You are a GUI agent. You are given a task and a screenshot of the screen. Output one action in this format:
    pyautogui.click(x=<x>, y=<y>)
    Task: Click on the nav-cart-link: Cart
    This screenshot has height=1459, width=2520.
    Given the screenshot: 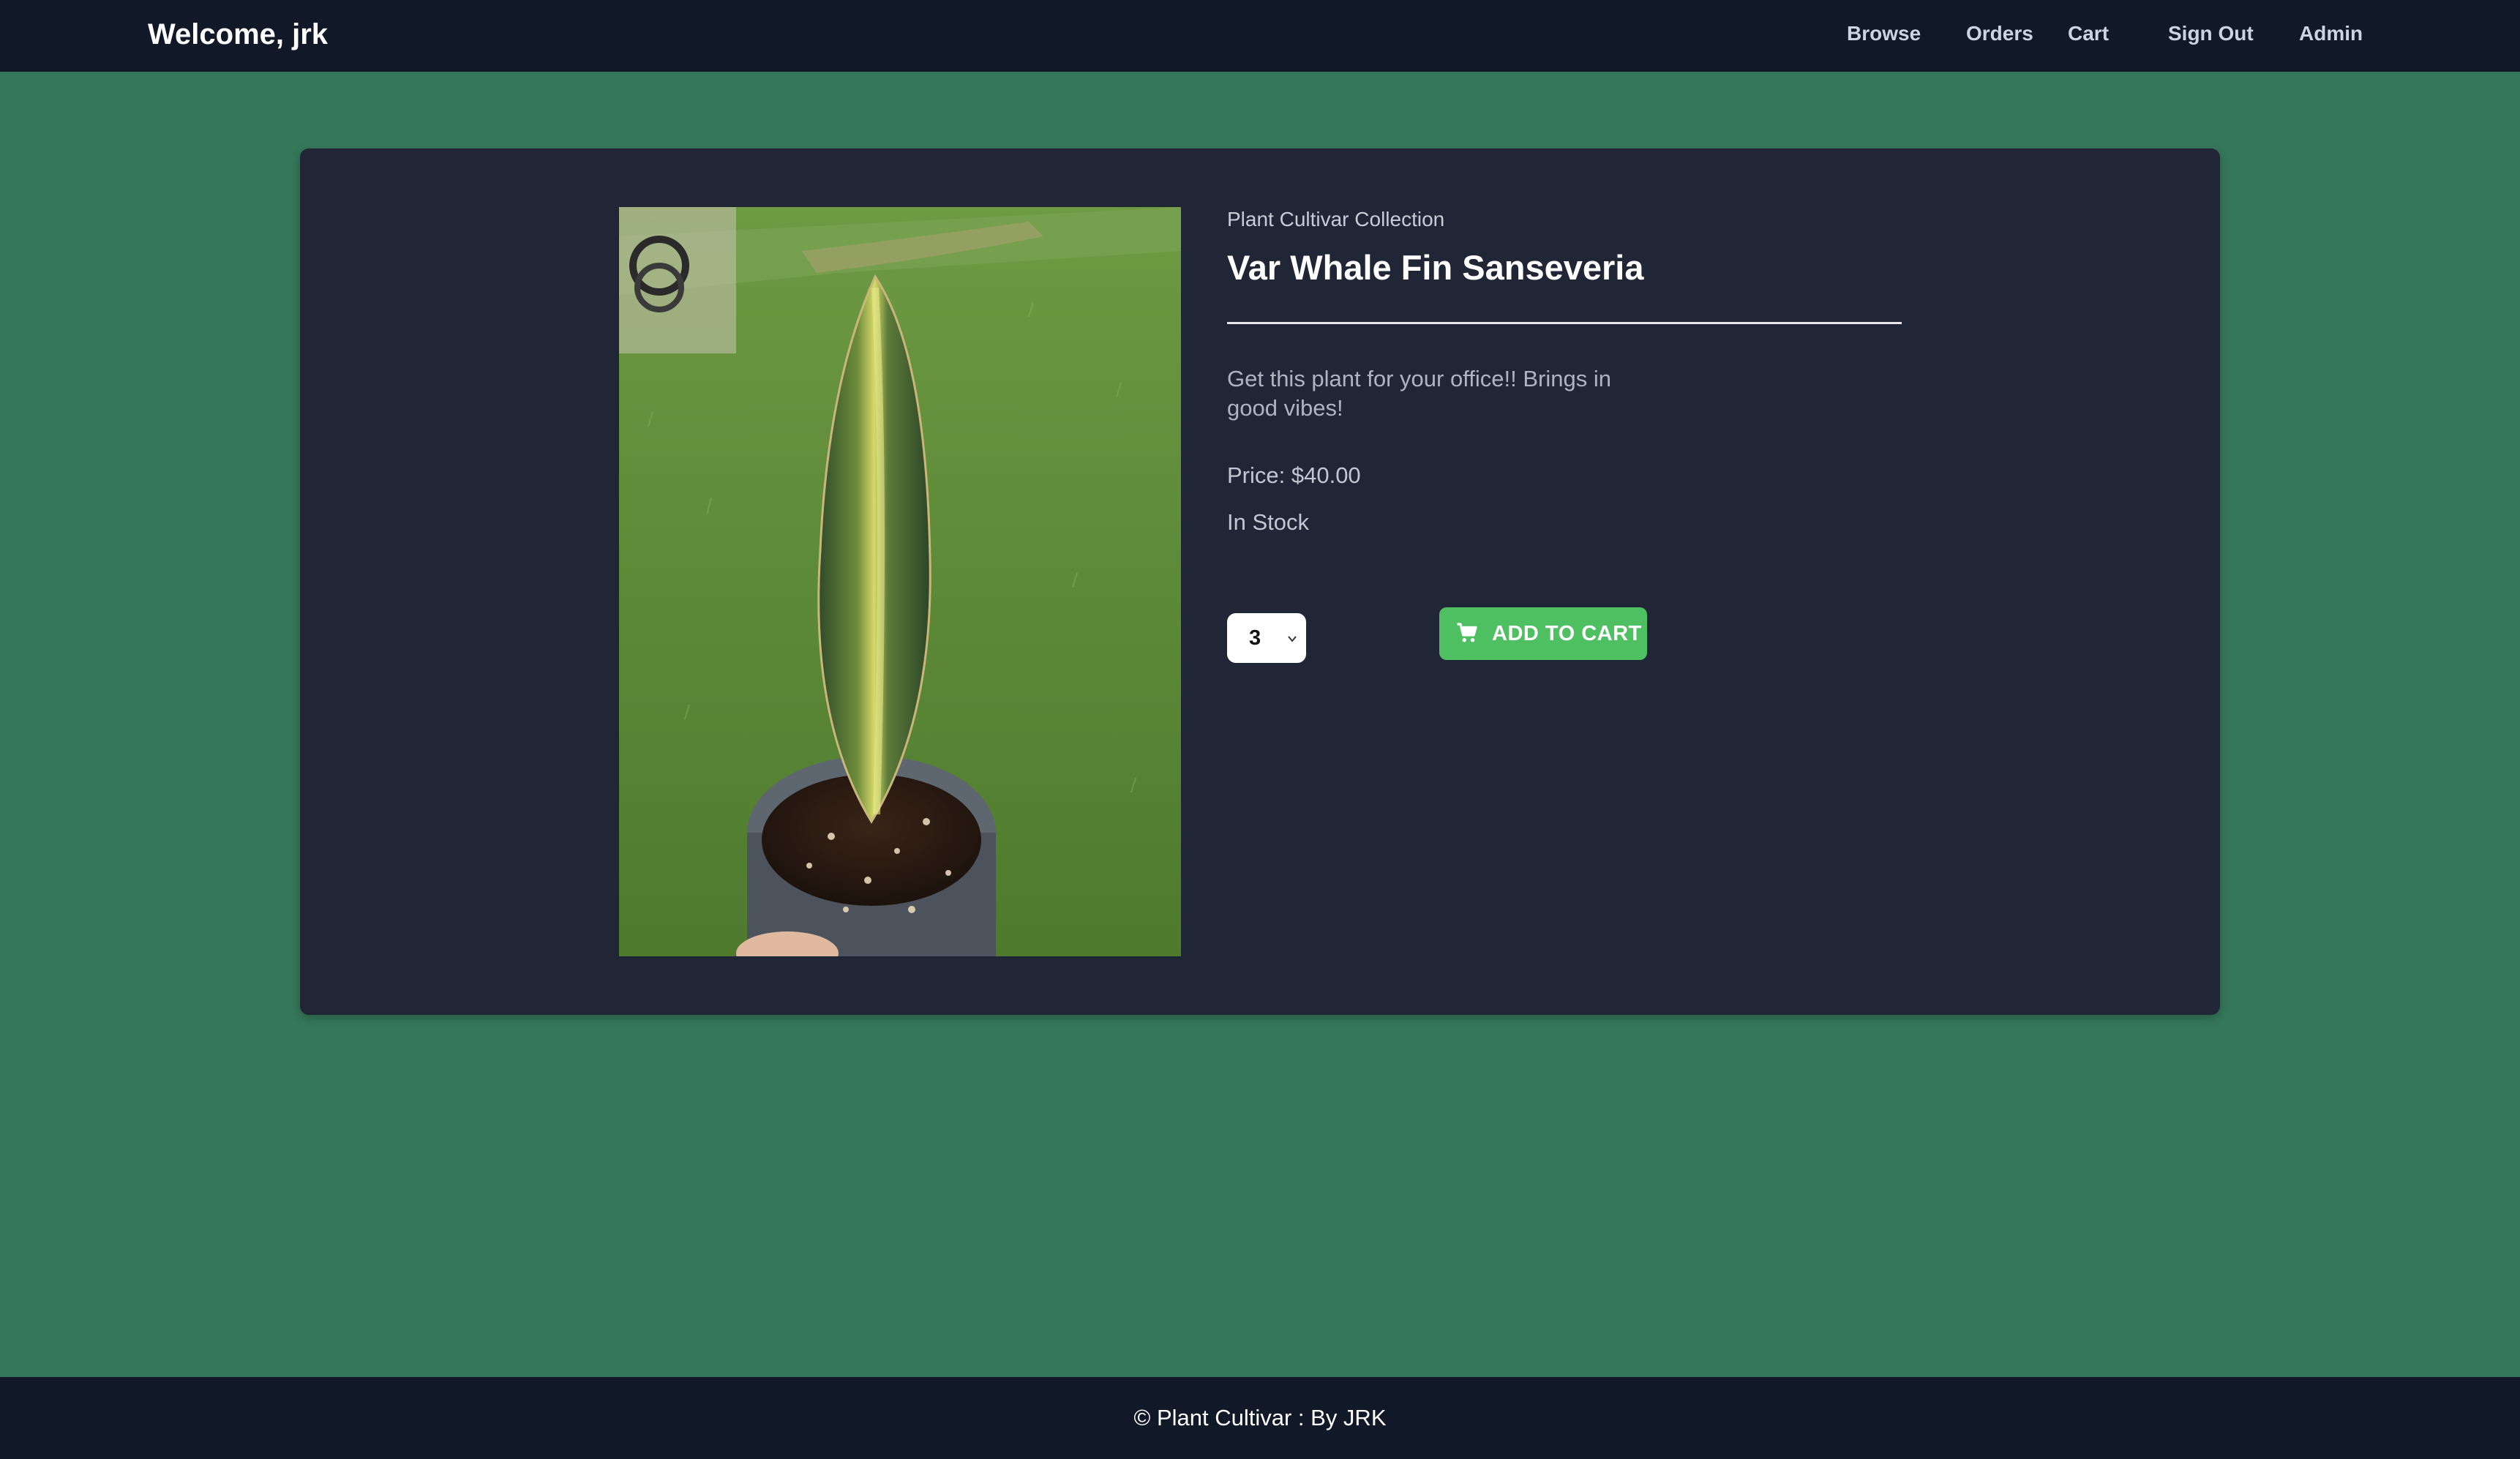 What is the action you would take?
    pyautogui.click(x=2088, y=33)
    